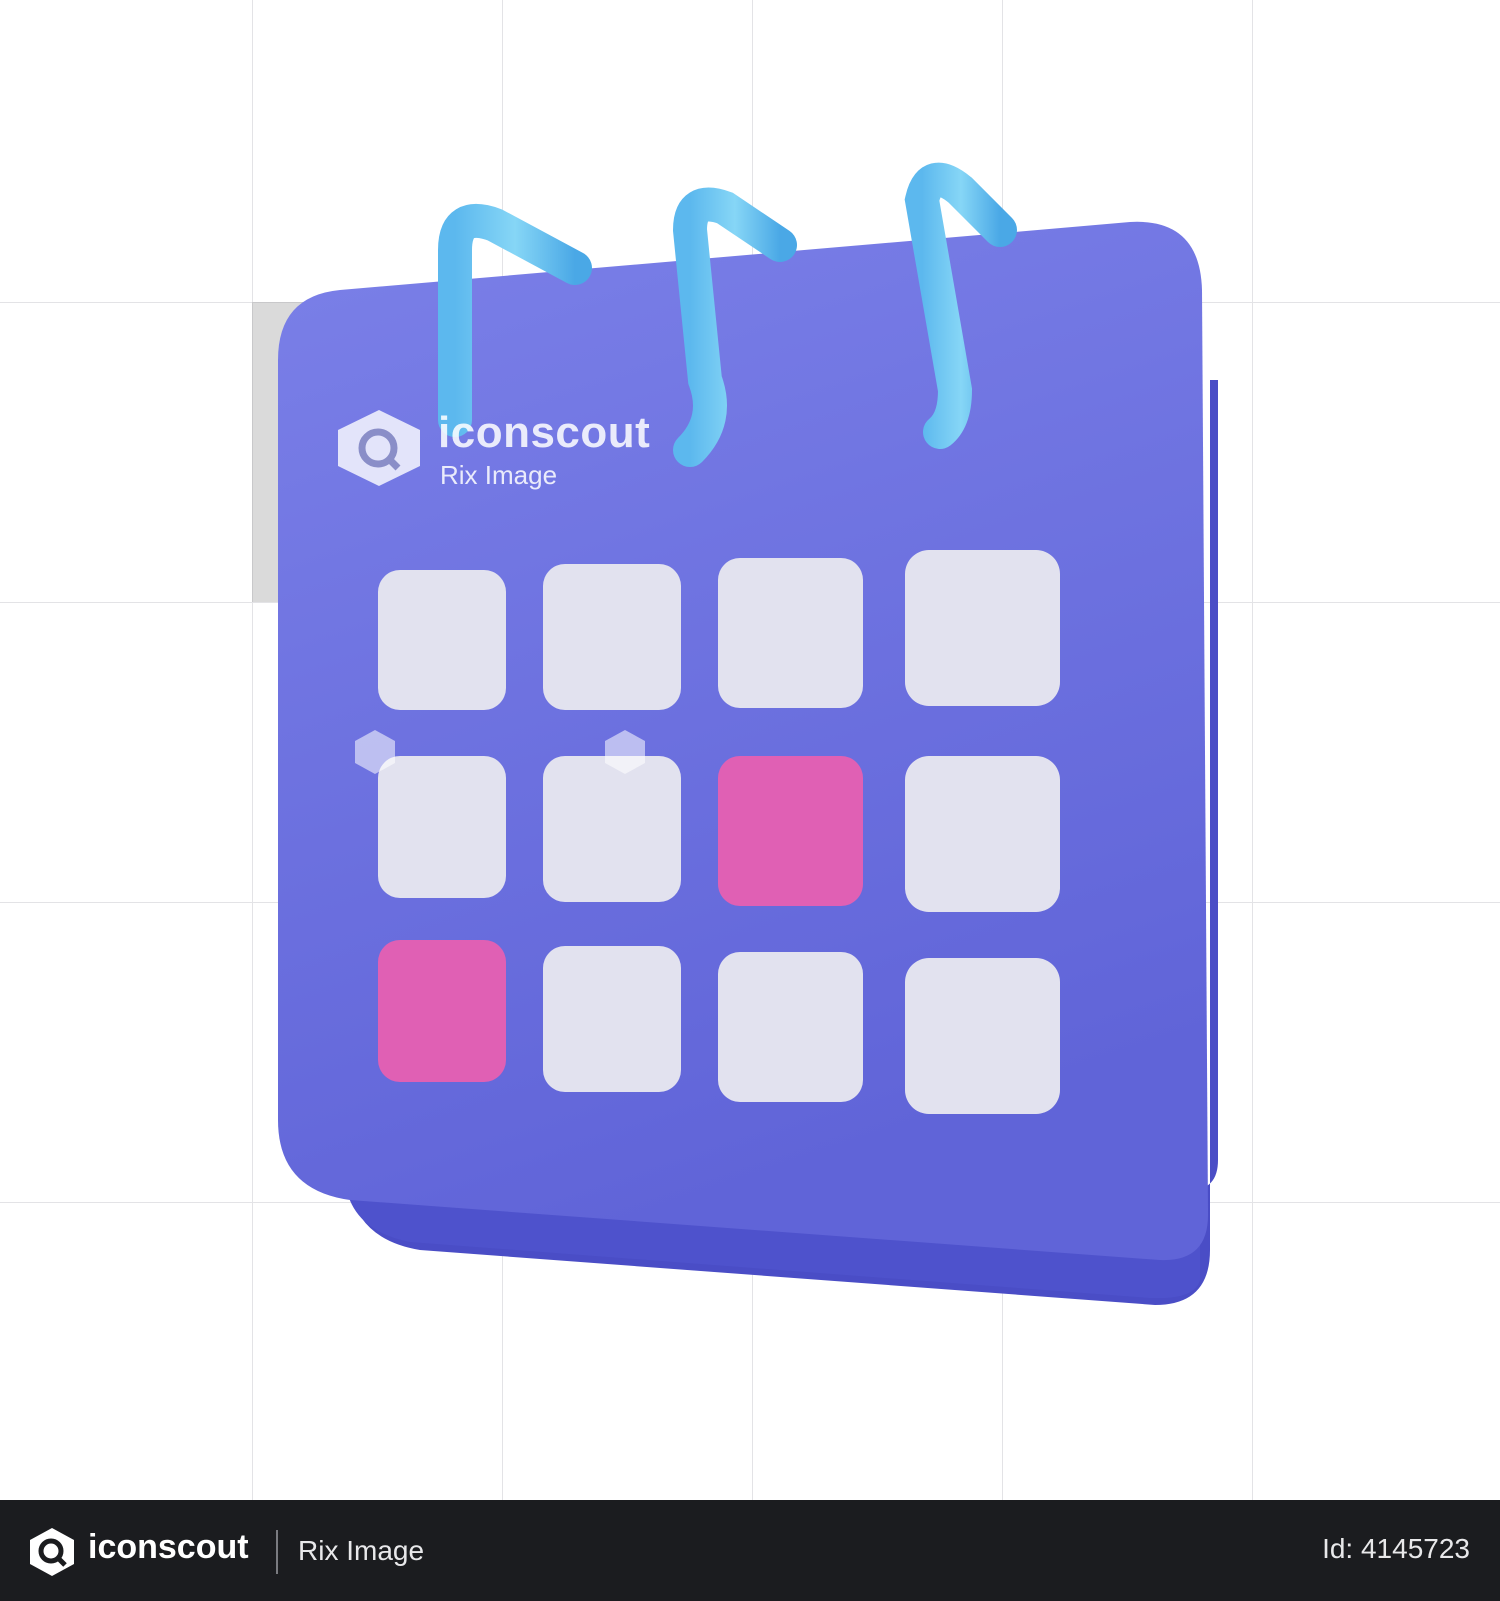 This screenshot has height=1601, width=1500. What do you see at coordinates (168, 1547) in the screenshot?
I see `footer-brand: iconscout` at bounding box center [168, 1547].